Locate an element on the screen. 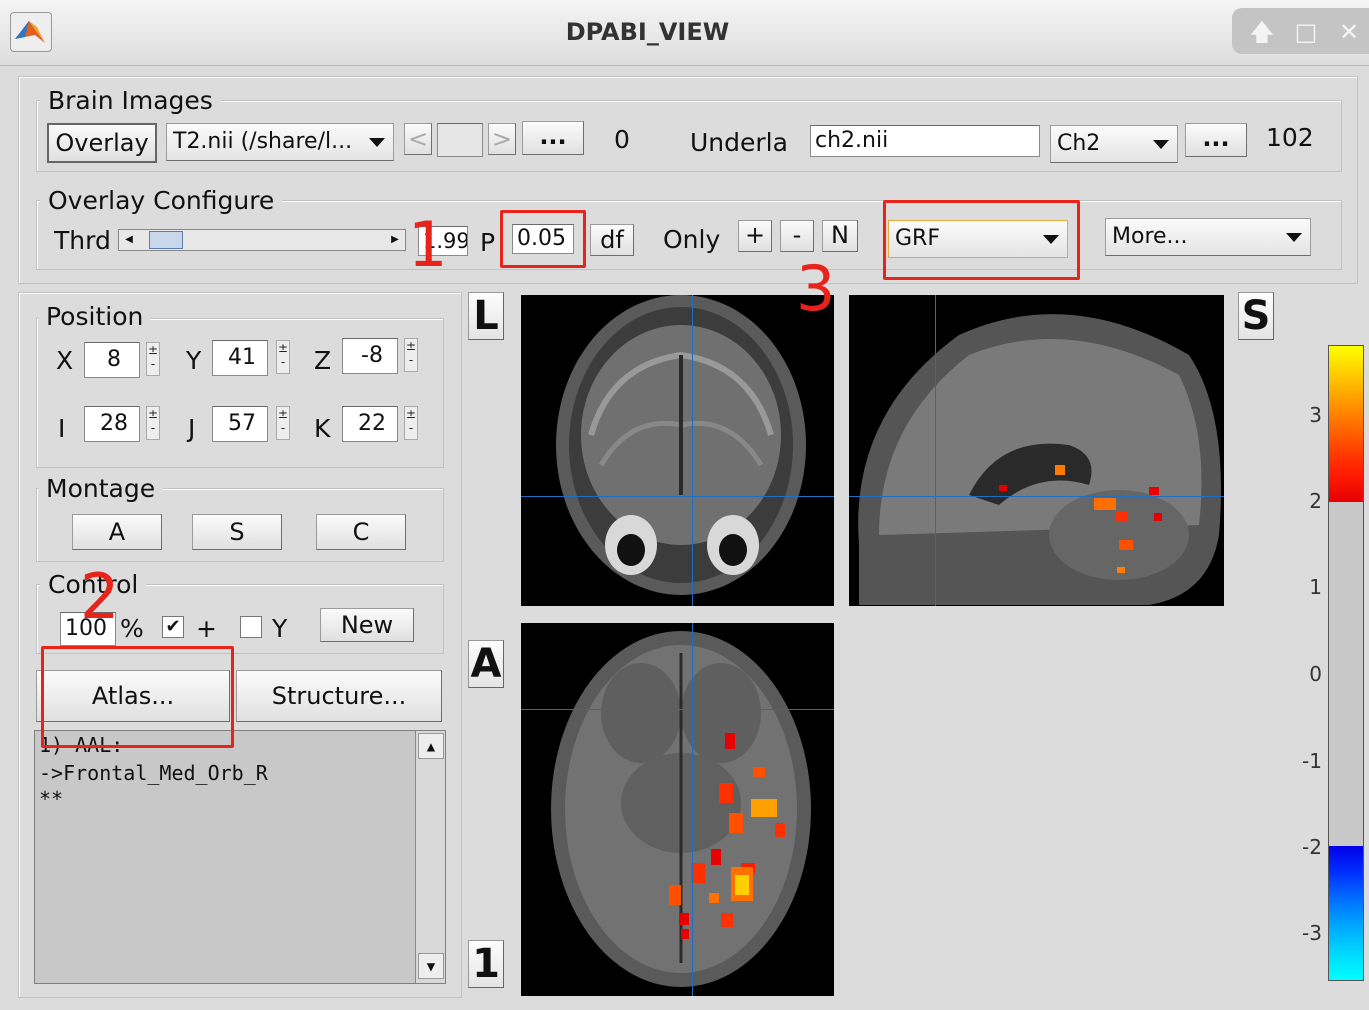  overlay-count: 0 is located at coordinates (622, 139).